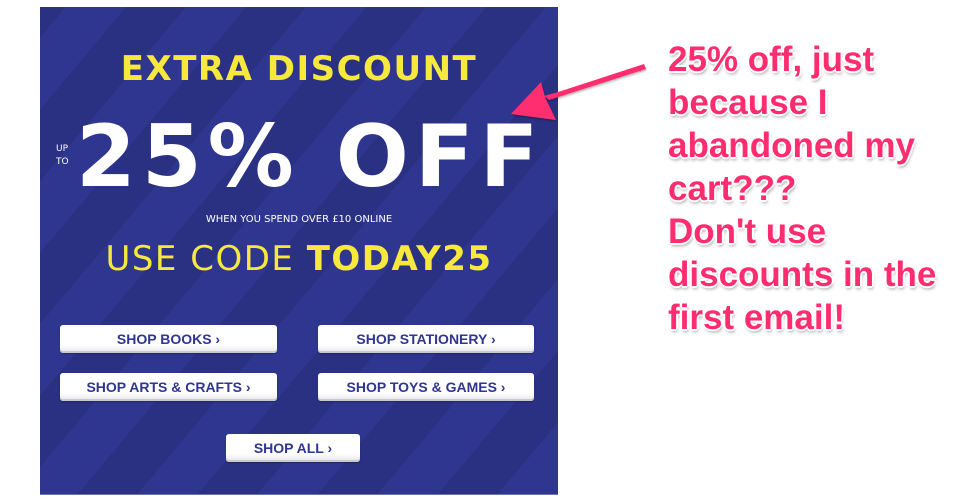  I want to click on offer-condition: WHEN YOU SPEND OVER £10 ONLINE, so click(299, 219).